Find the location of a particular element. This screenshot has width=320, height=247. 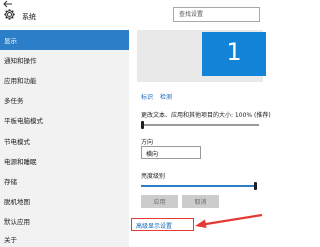

sidebar-item-offline-maps: 脱机地图 is located at coordinates (64, 201).